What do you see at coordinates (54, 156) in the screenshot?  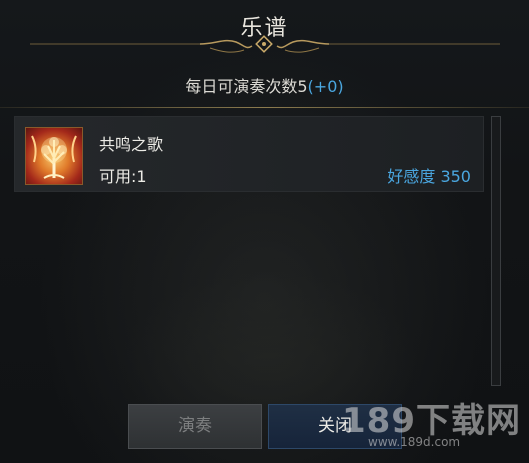 I see `golden-tree-icon` at bounding box center [54, 156].